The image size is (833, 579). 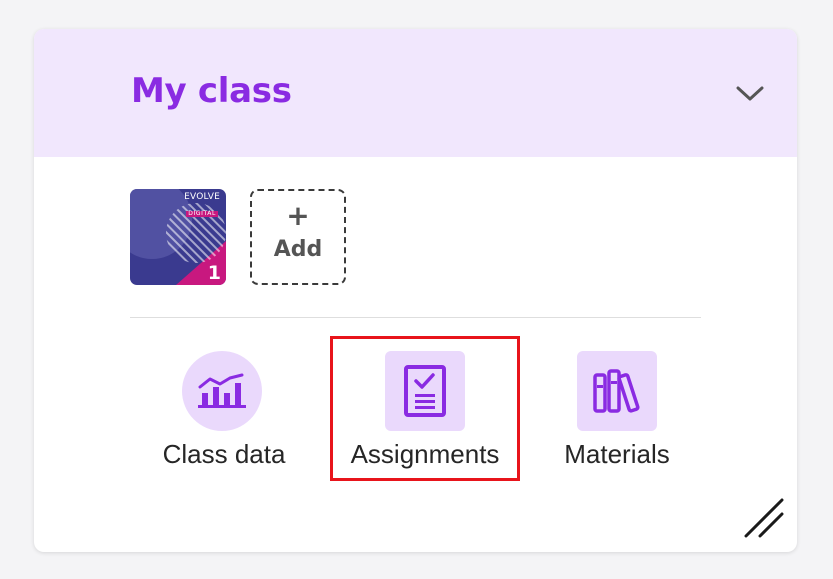 What do you see at coordinates (425, 454) in the screenshot?
I see `assignments-label: Assignments` at bounding box center [425, 454].